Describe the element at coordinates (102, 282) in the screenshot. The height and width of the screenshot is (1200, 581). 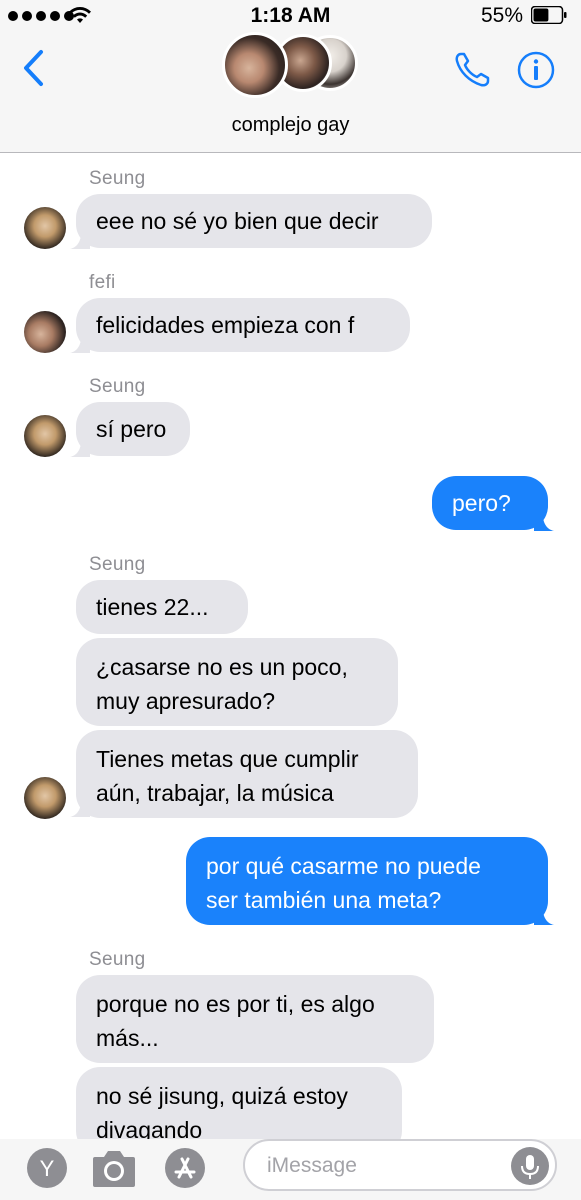
I see `sender-name: fefi` at that location.